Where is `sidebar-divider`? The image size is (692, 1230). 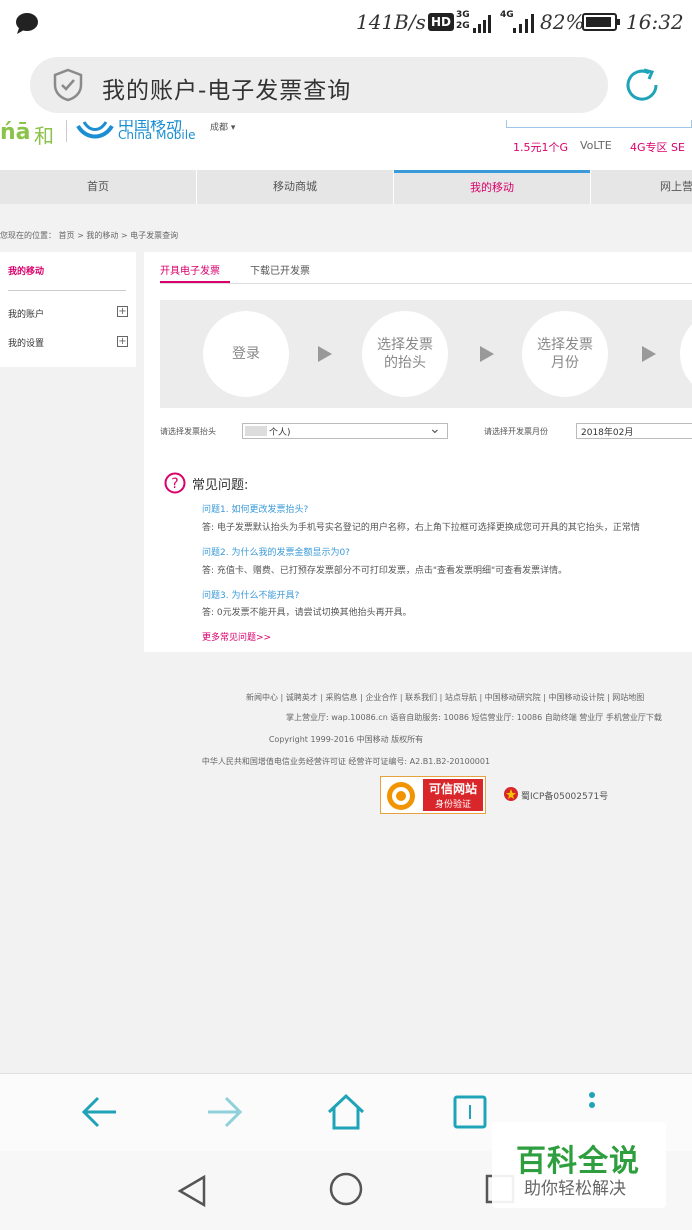 sidebar-divider is located at coordinates (67, 290).